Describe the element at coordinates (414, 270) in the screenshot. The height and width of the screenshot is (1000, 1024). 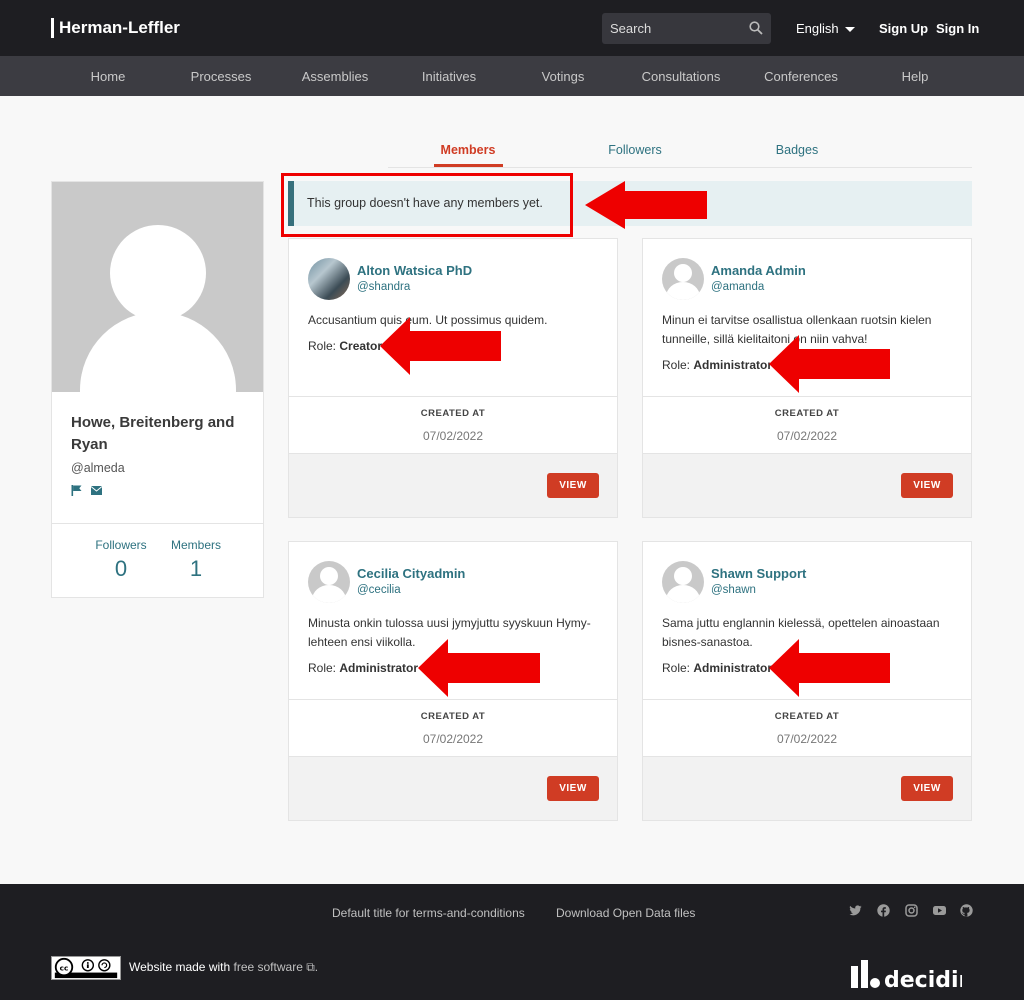
I see `member-name: Alton Watsica PhD` at that location.